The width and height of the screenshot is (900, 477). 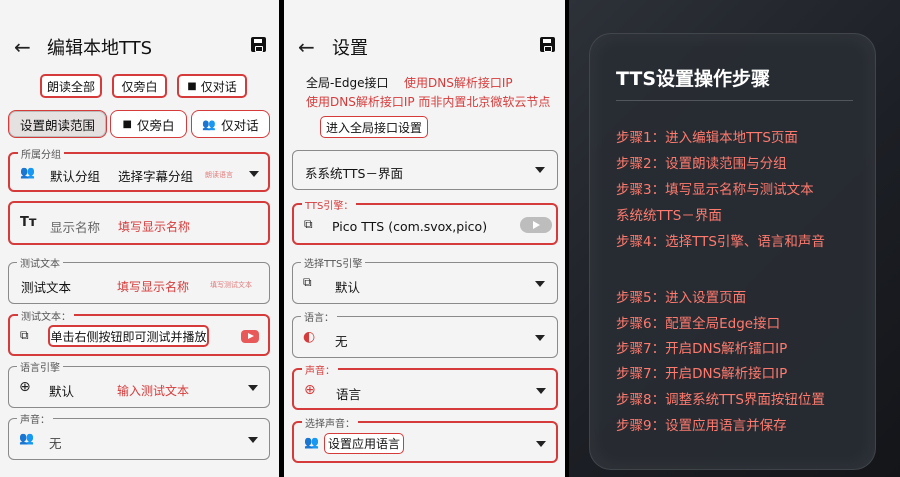 What do you see at coordinates (329, 204) in the screenshot?
I see `field-label: TTS引擎：` at bounding box center [329, 204].